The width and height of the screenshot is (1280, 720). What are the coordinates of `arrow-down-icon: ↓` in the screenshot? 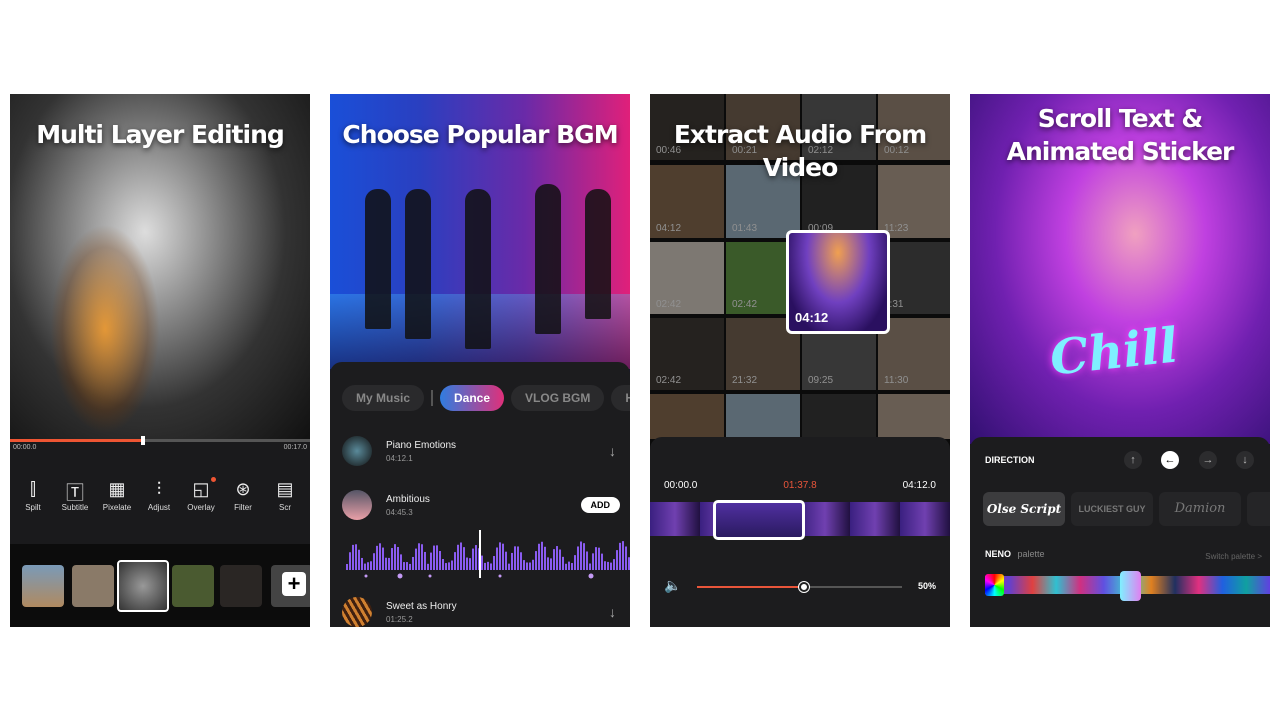 It's located at (1245, 460).